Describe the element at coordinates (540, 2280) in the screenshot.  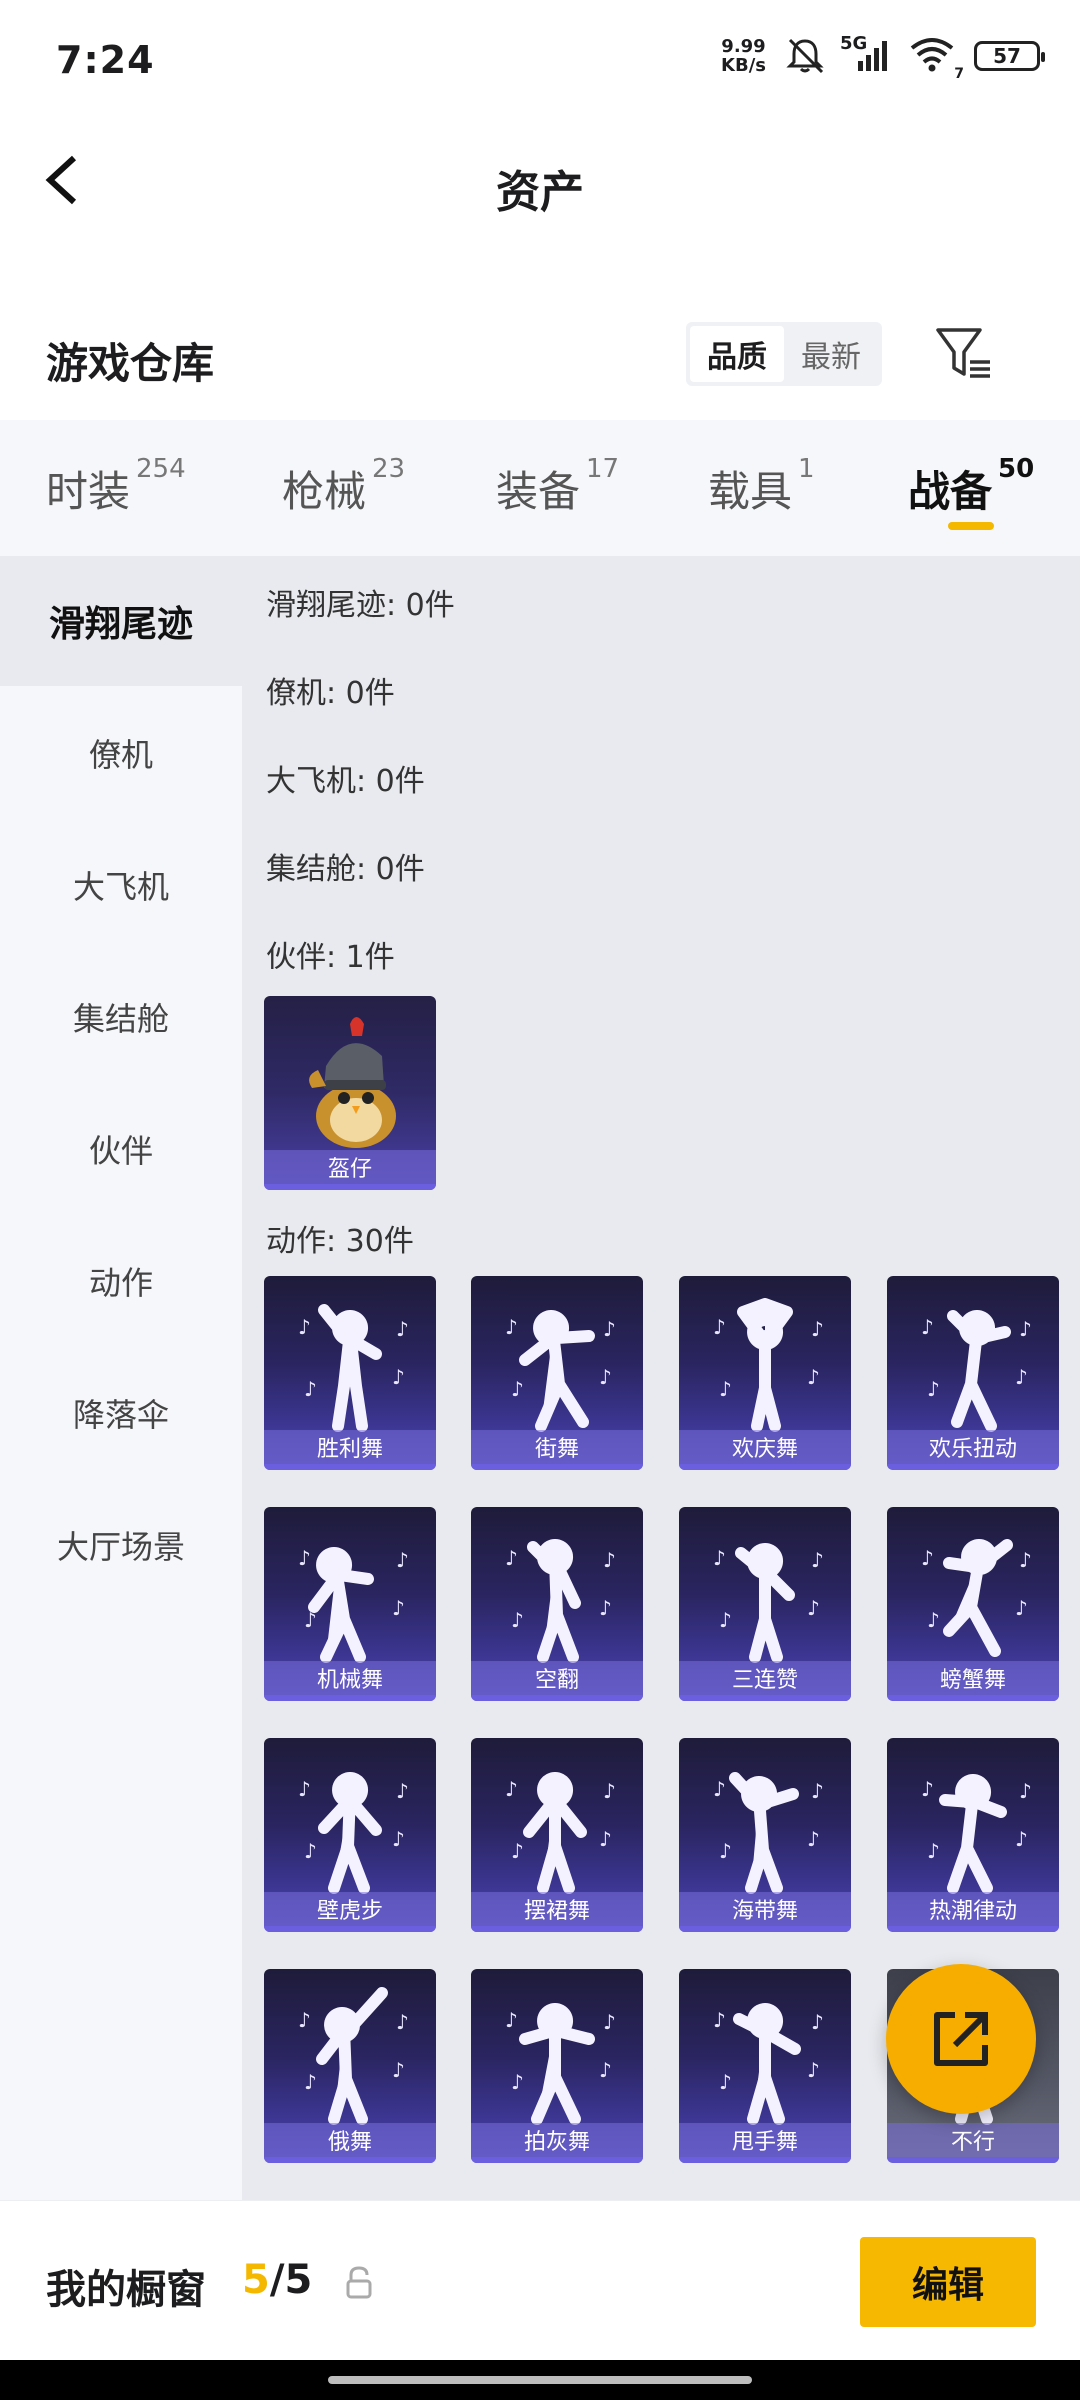
I see `bottom-bar: 我的橱窗 5/5 编辑` at that location.